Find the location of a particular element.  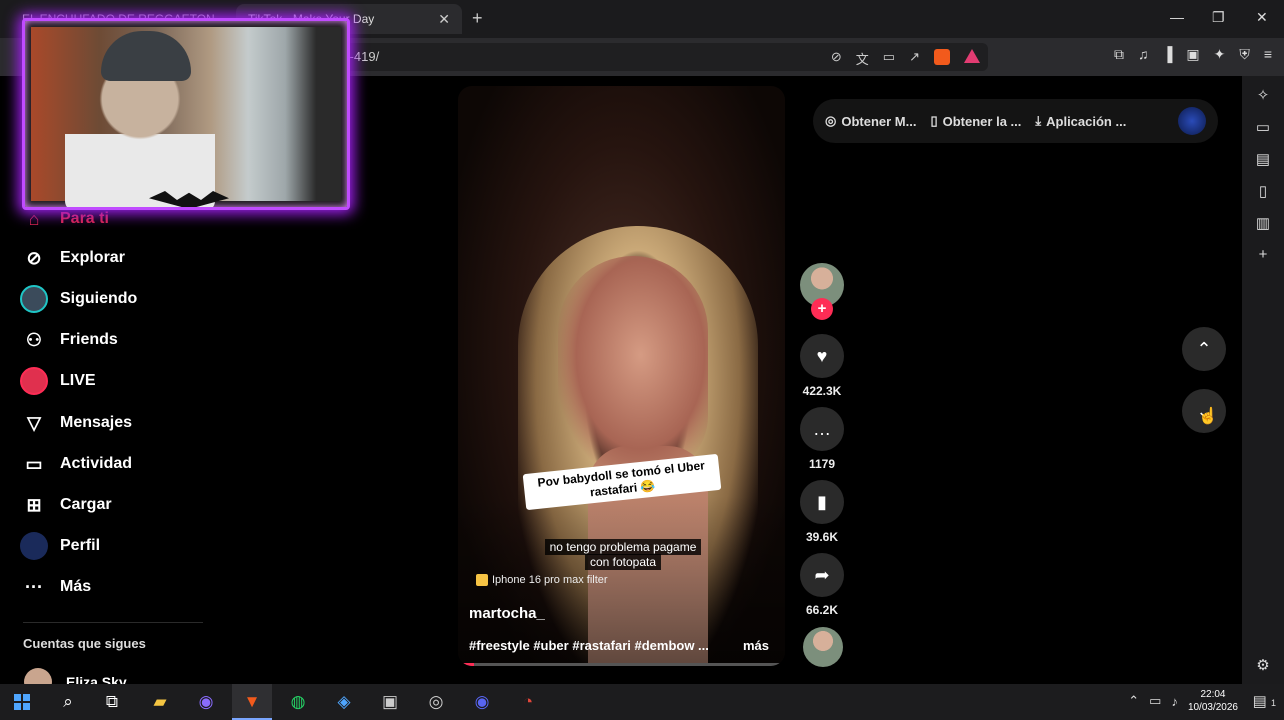

sidebar-item-label: LIVE is located at coordinates (78, 380).